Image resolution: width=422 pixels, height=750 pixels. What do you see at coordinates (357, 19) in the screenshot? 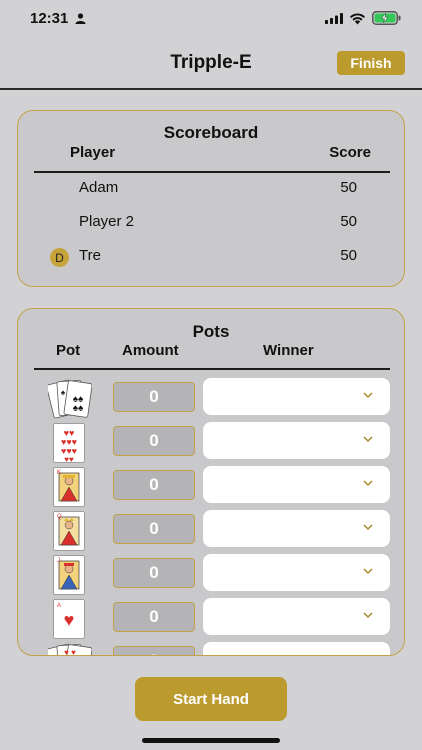
I see `wifi-icon` at bounding box center [357, 19].